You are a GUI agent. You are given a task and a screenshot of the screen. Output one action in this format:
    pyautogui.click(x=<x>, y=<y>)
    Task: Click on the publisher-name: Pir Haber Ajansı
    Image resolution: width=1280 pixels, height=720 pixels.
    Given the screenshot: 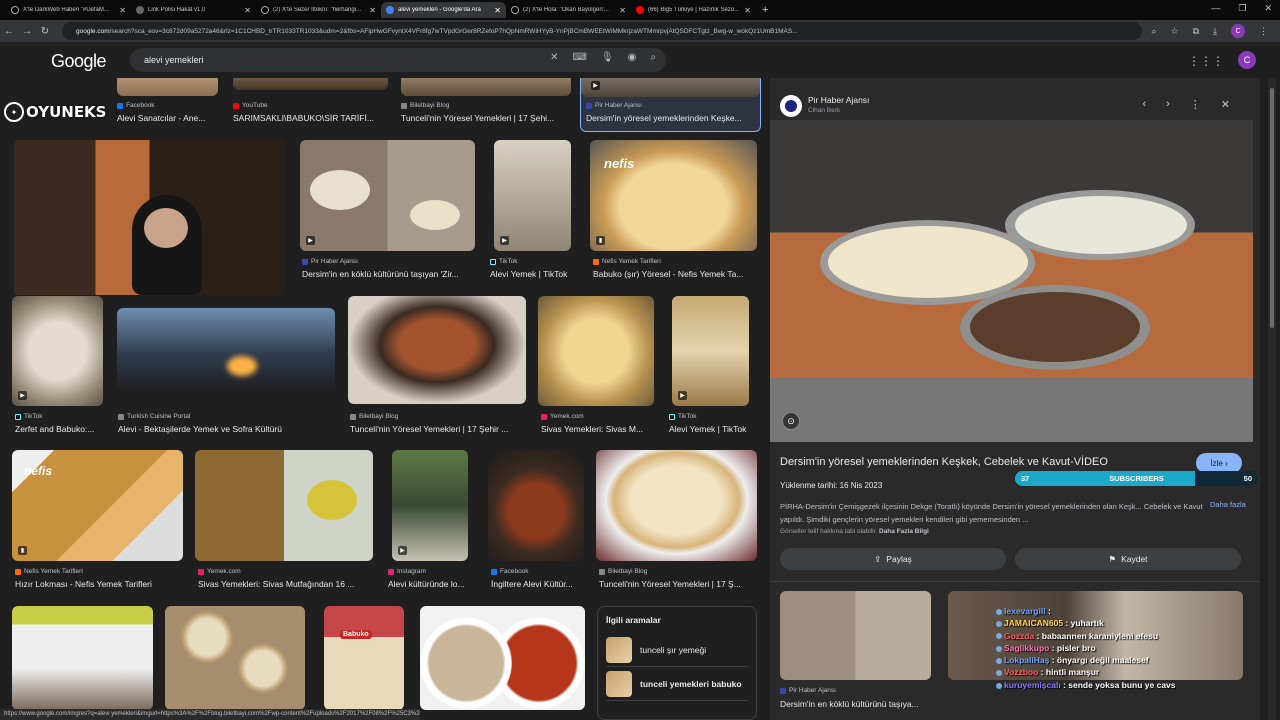 What is the action you would take?
    pyautogui.click(x=838, y=100)
    